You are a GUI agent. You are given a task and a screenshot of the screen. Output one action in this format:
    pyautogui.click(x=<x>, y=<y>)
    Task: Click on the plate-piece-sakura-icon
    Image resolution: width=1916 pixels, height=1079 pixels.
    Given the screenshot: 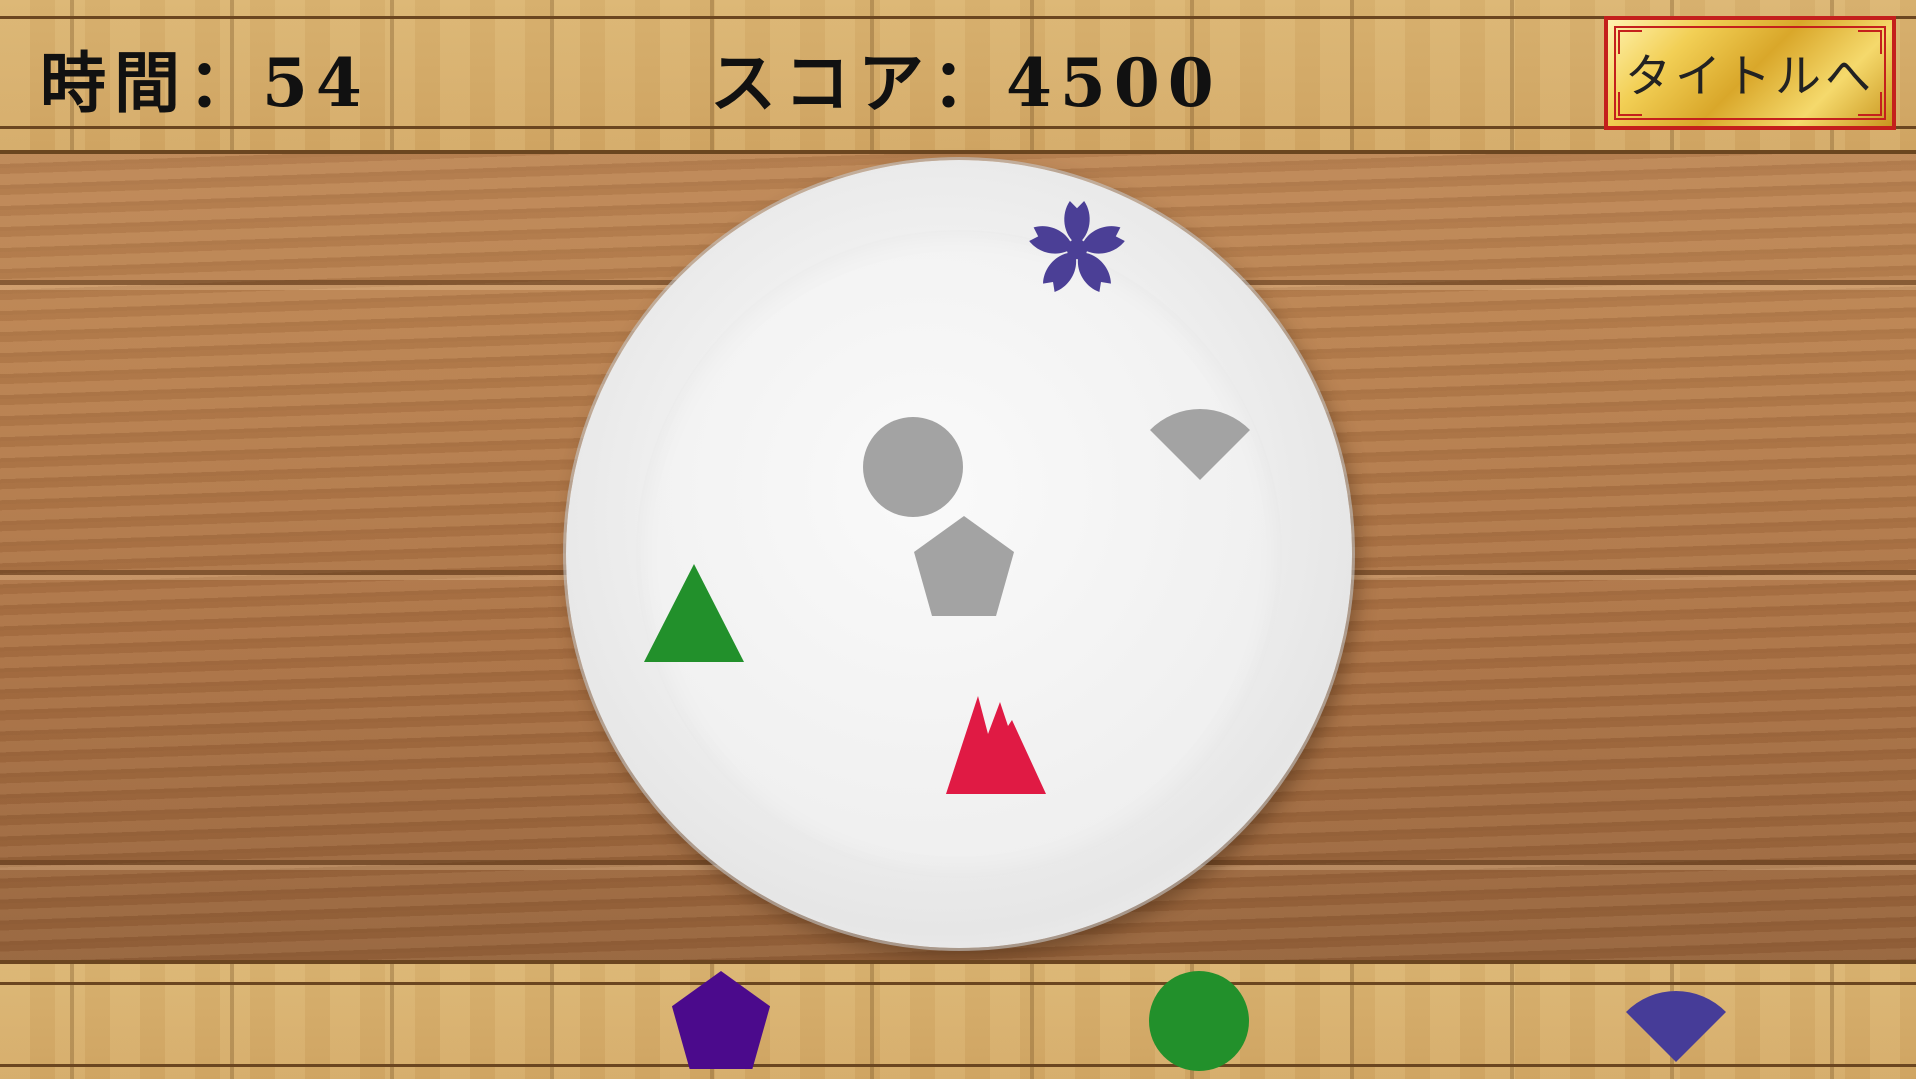 What is the action you would take?
    pyautogui.click(x=1077, y=249)
    